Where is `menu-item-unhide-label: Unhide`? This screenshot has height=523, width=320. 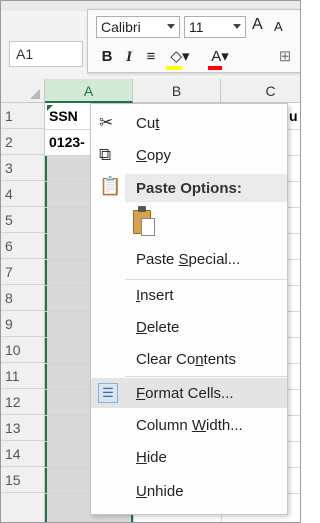 menu-item-unhide-label: Unhide is located at coordinates (160, 491).